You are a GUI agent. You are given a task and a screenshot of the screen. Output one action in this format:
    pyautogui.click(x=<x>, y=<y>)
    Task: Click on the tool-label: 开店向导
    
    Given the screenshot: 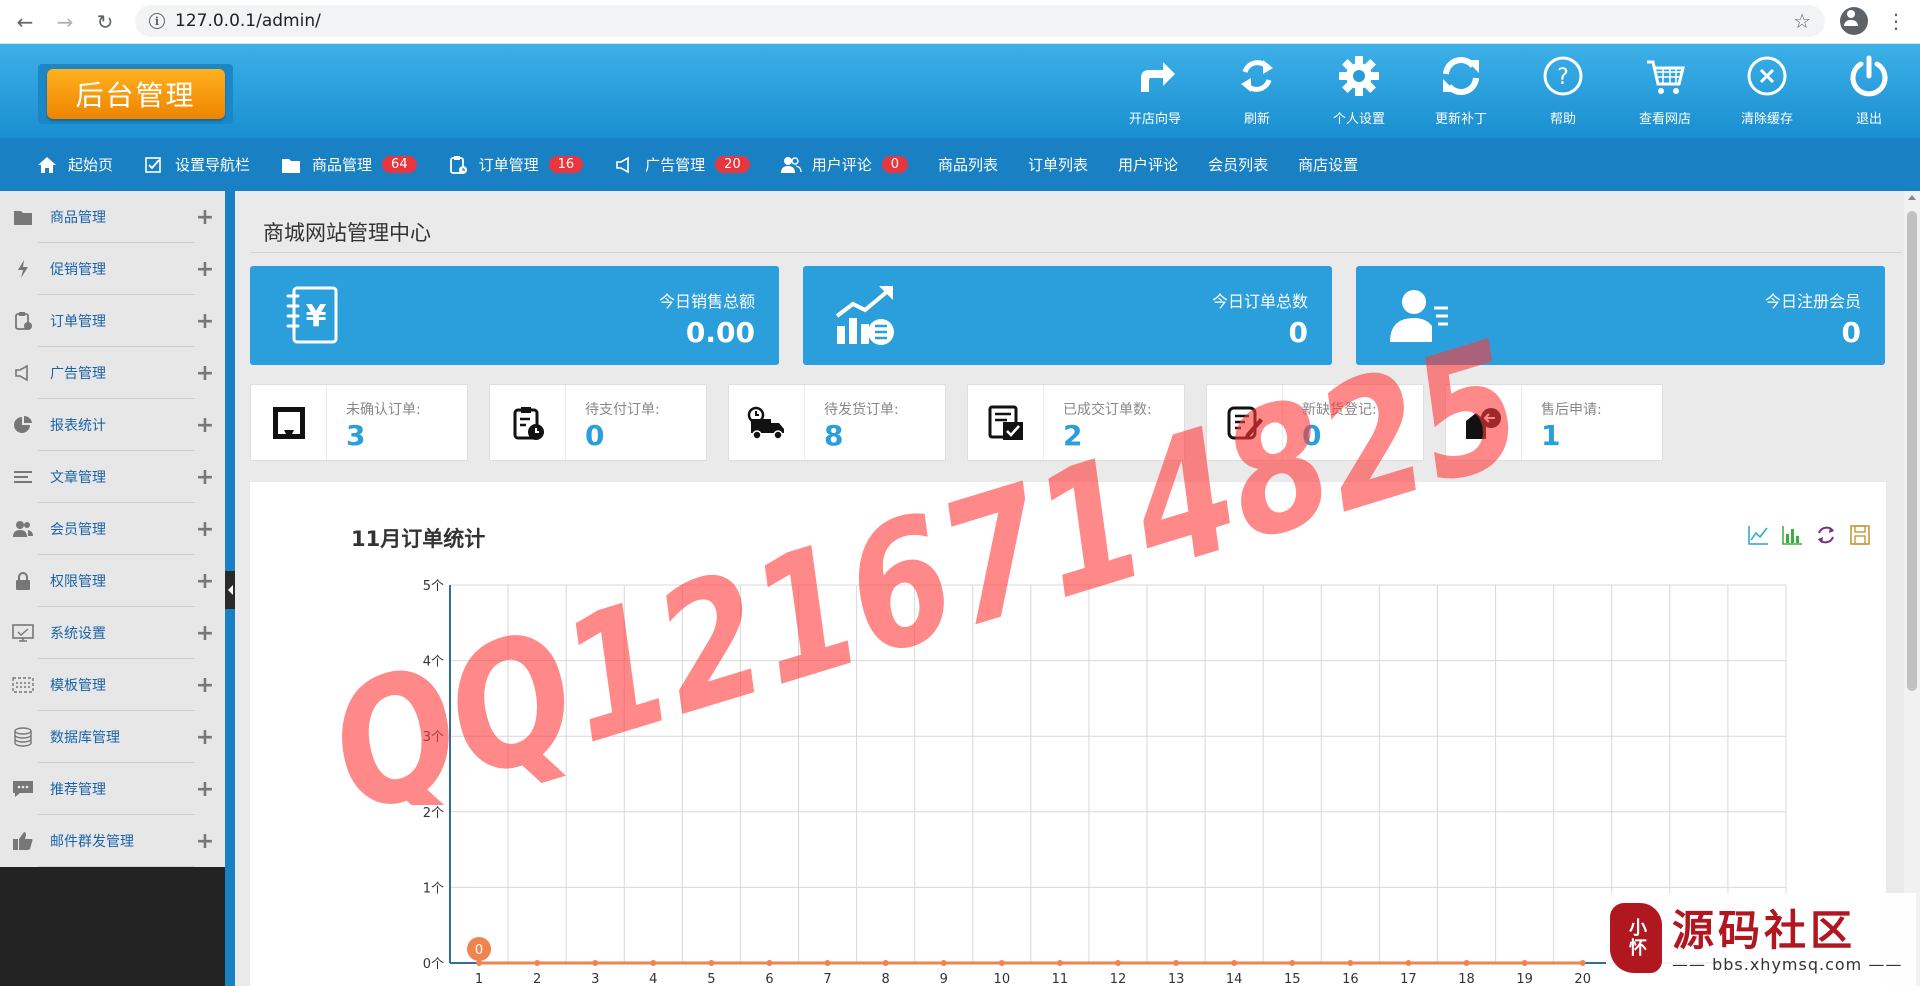 What is the action you would take?
    pyautogui.click(x=1154, y=119)
    